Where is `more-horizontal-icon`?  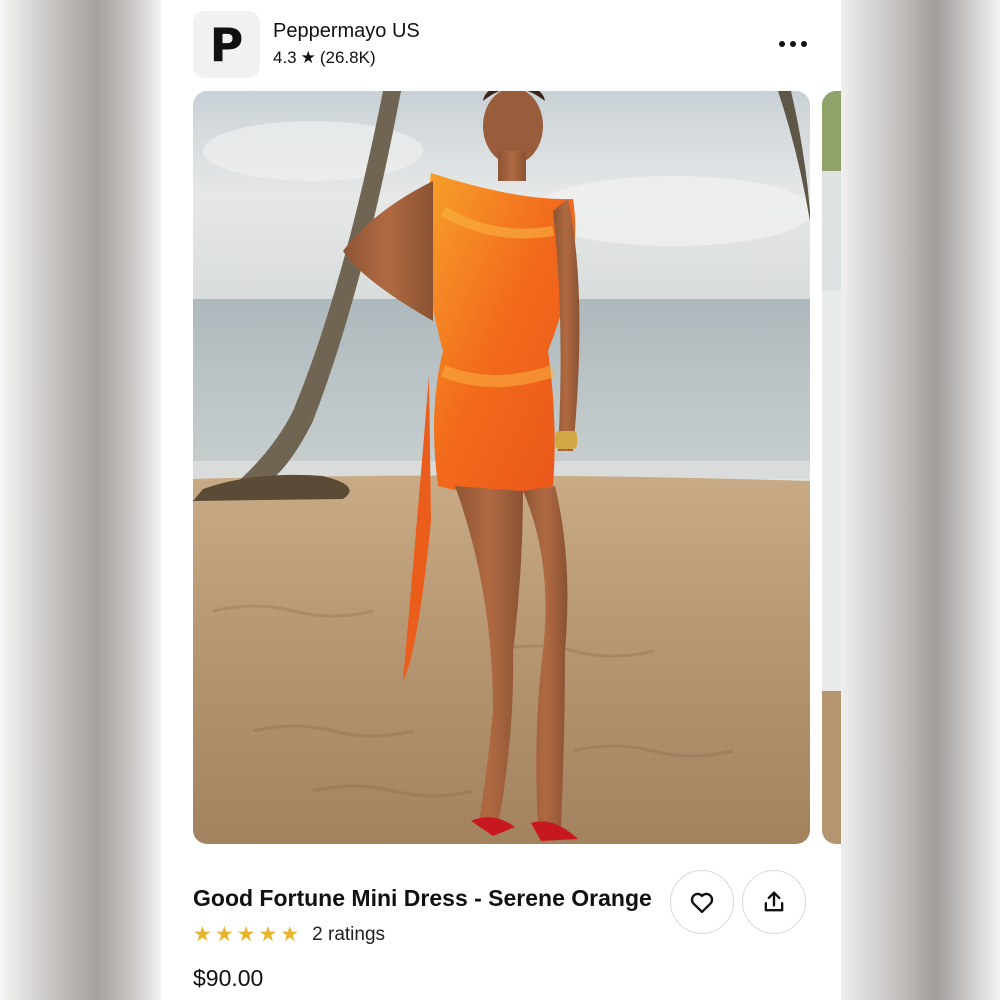 more-horizontal-icon is located at coordinates (782, 44).